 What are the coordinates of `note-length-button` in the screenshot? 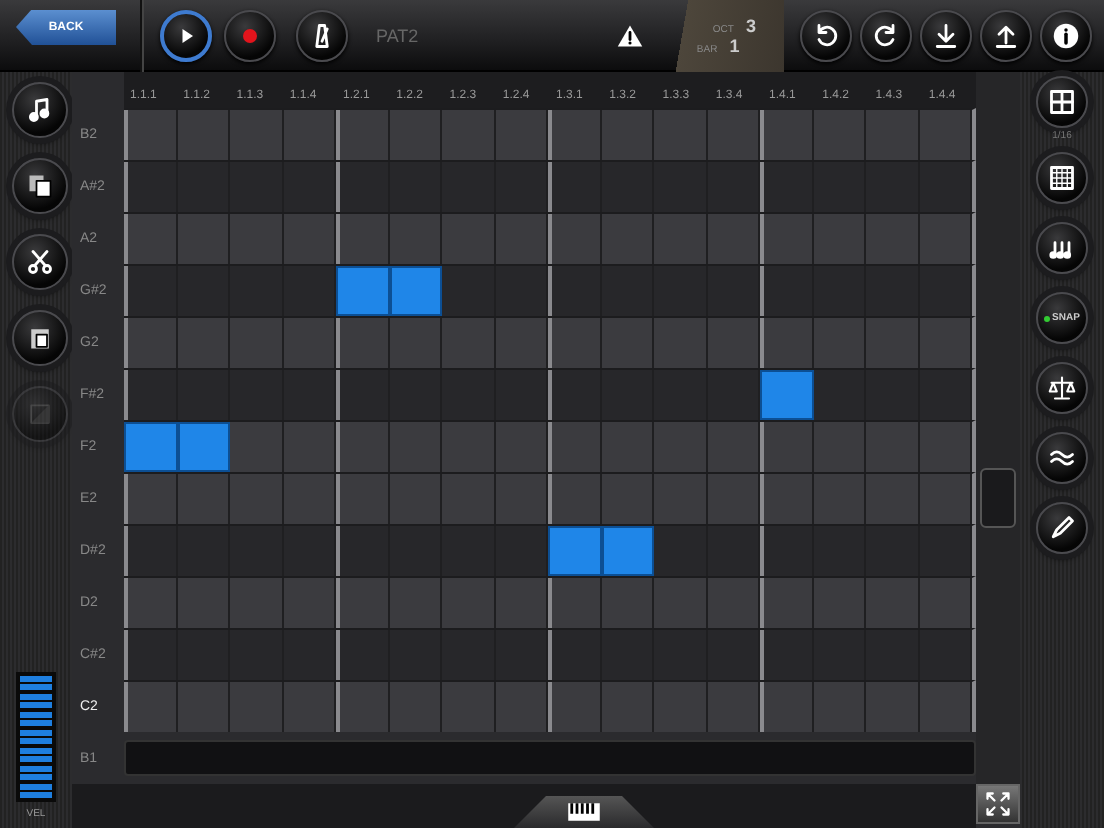 It's located at (1062, 248).